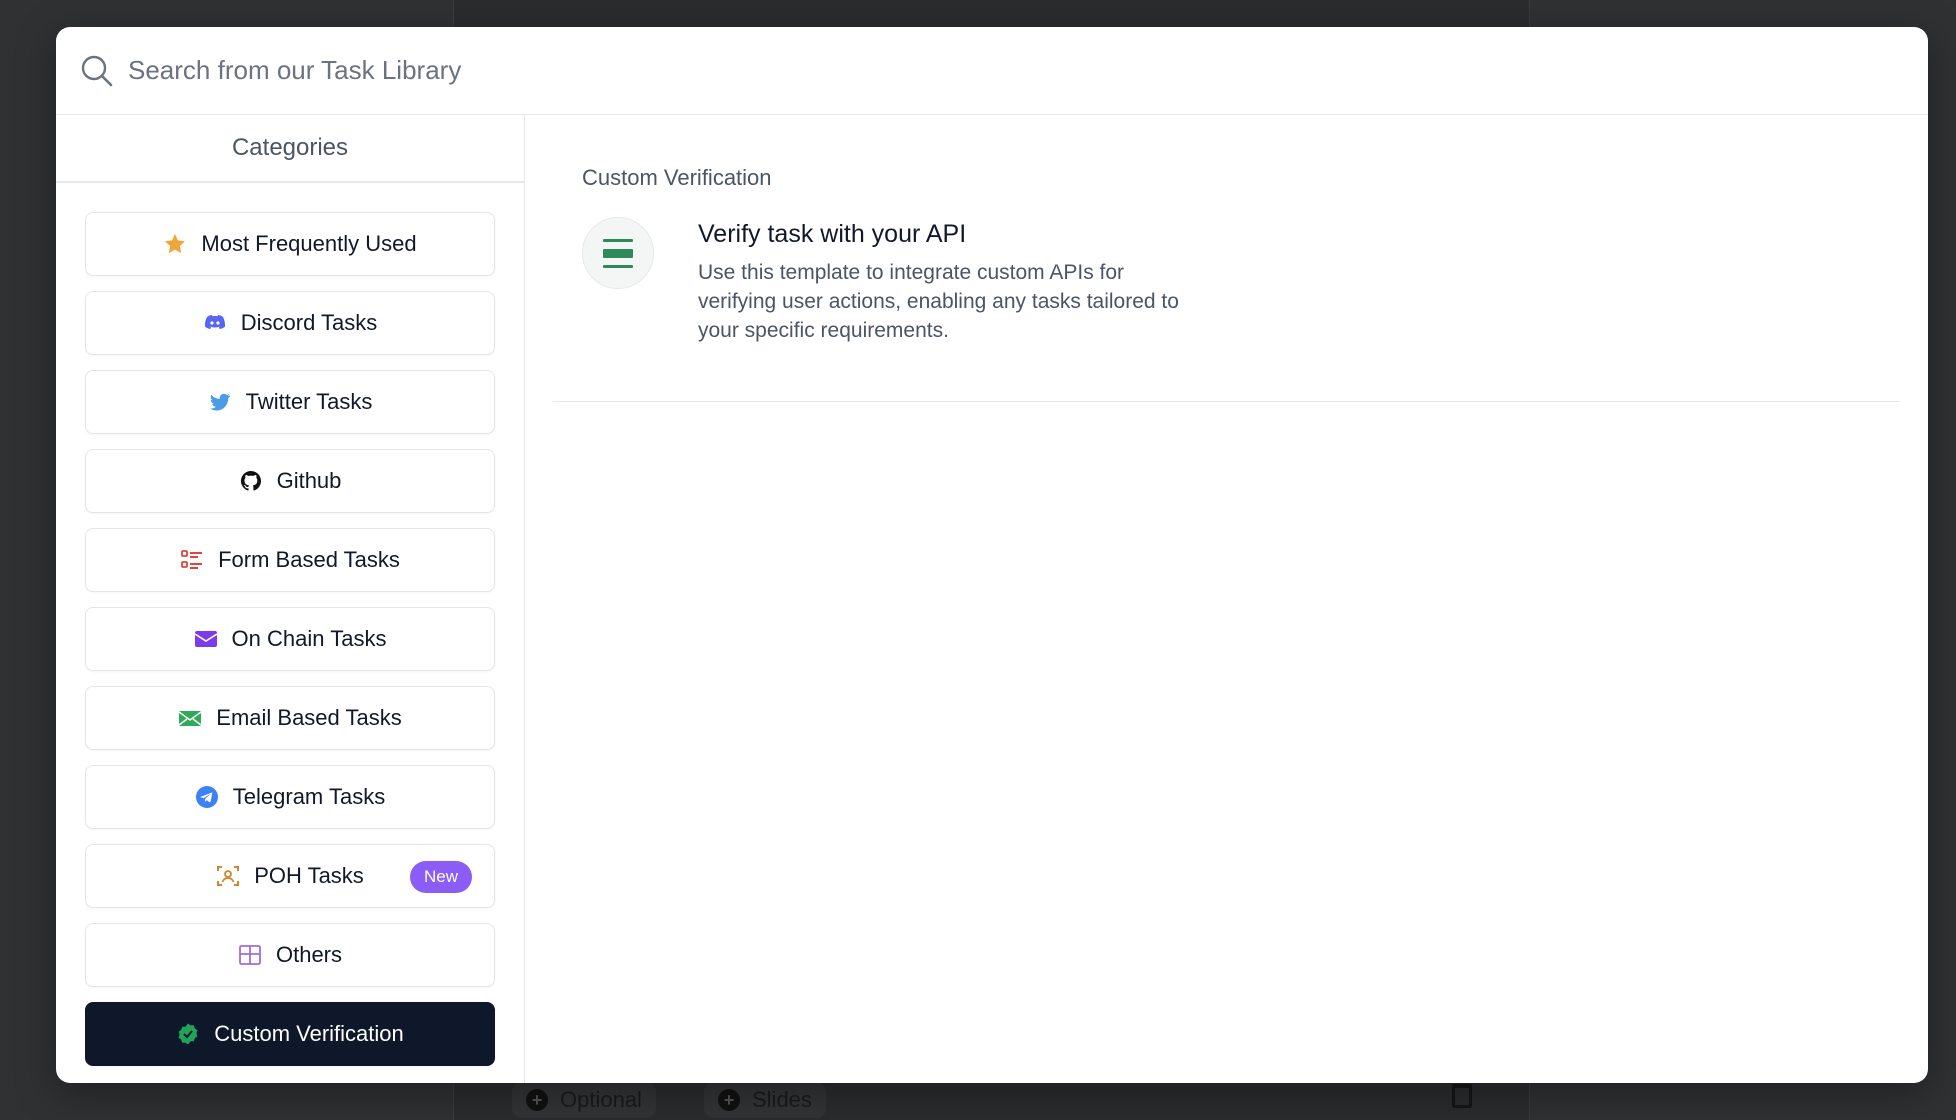 The width and height of the screenshot is (1956, 1120). I want to click on trash-icon, so click(1462, 1096).